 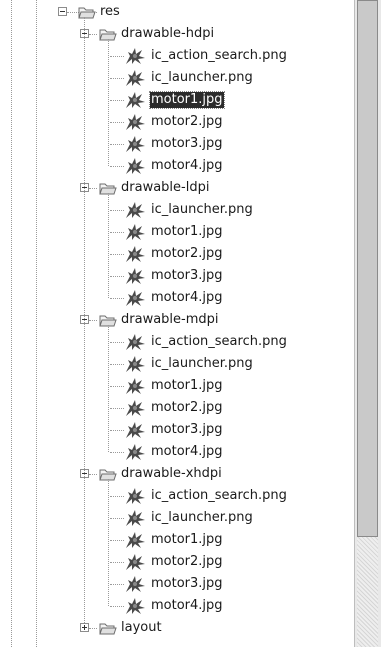 I want to click on tree-item-label: layout, so click(x=141, y=627).